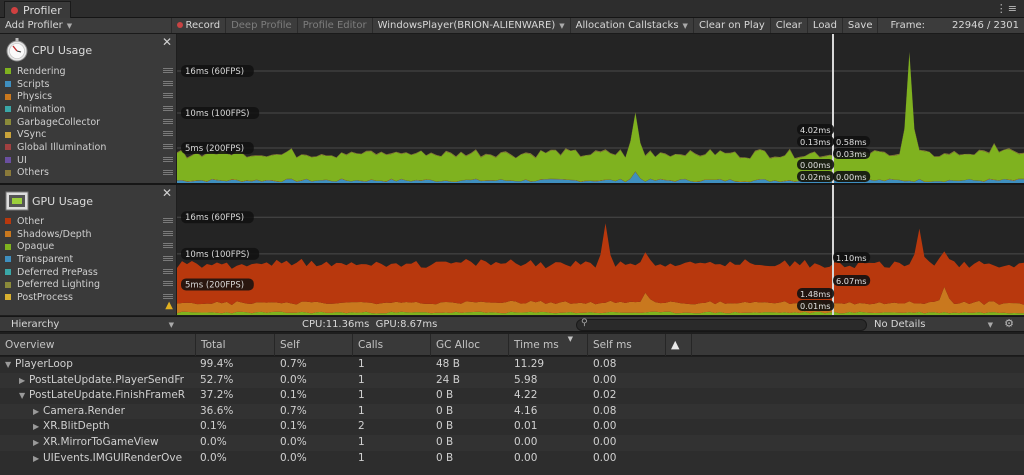  I want to click on cpu-legend-item: VSync, so click(89, 134).